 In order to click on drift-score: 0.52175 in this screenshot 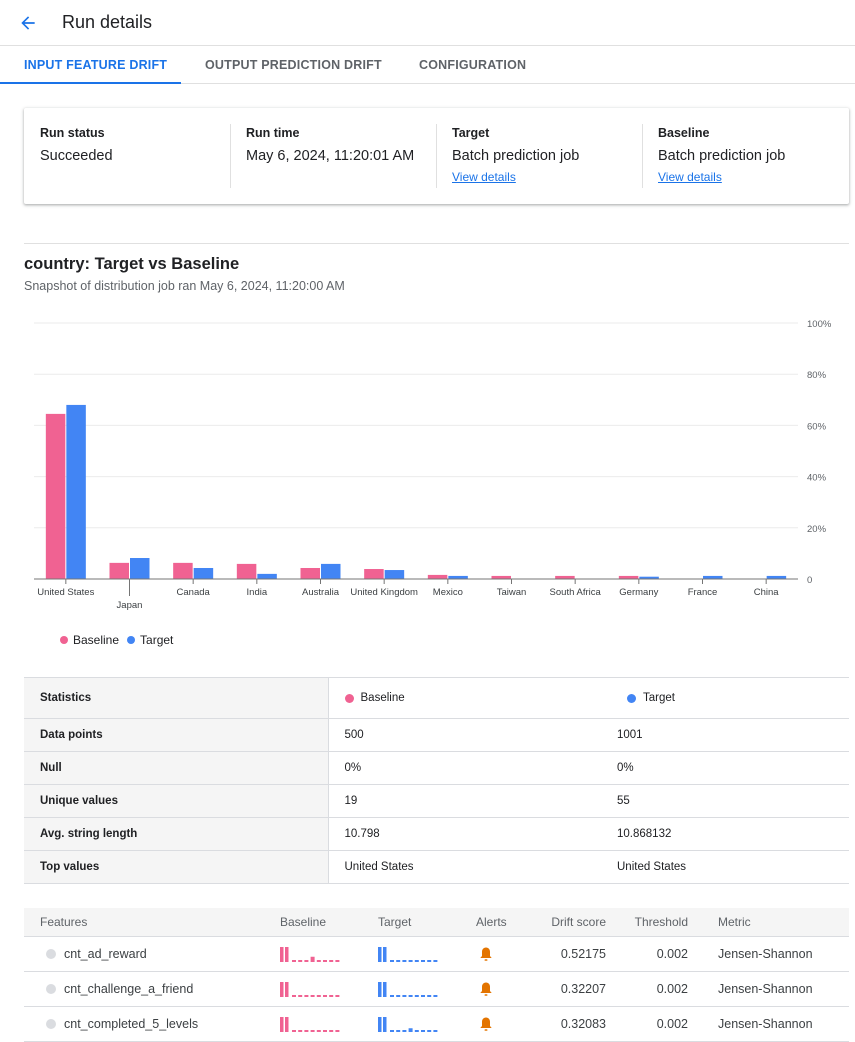, I will do `click(571, 954)`.